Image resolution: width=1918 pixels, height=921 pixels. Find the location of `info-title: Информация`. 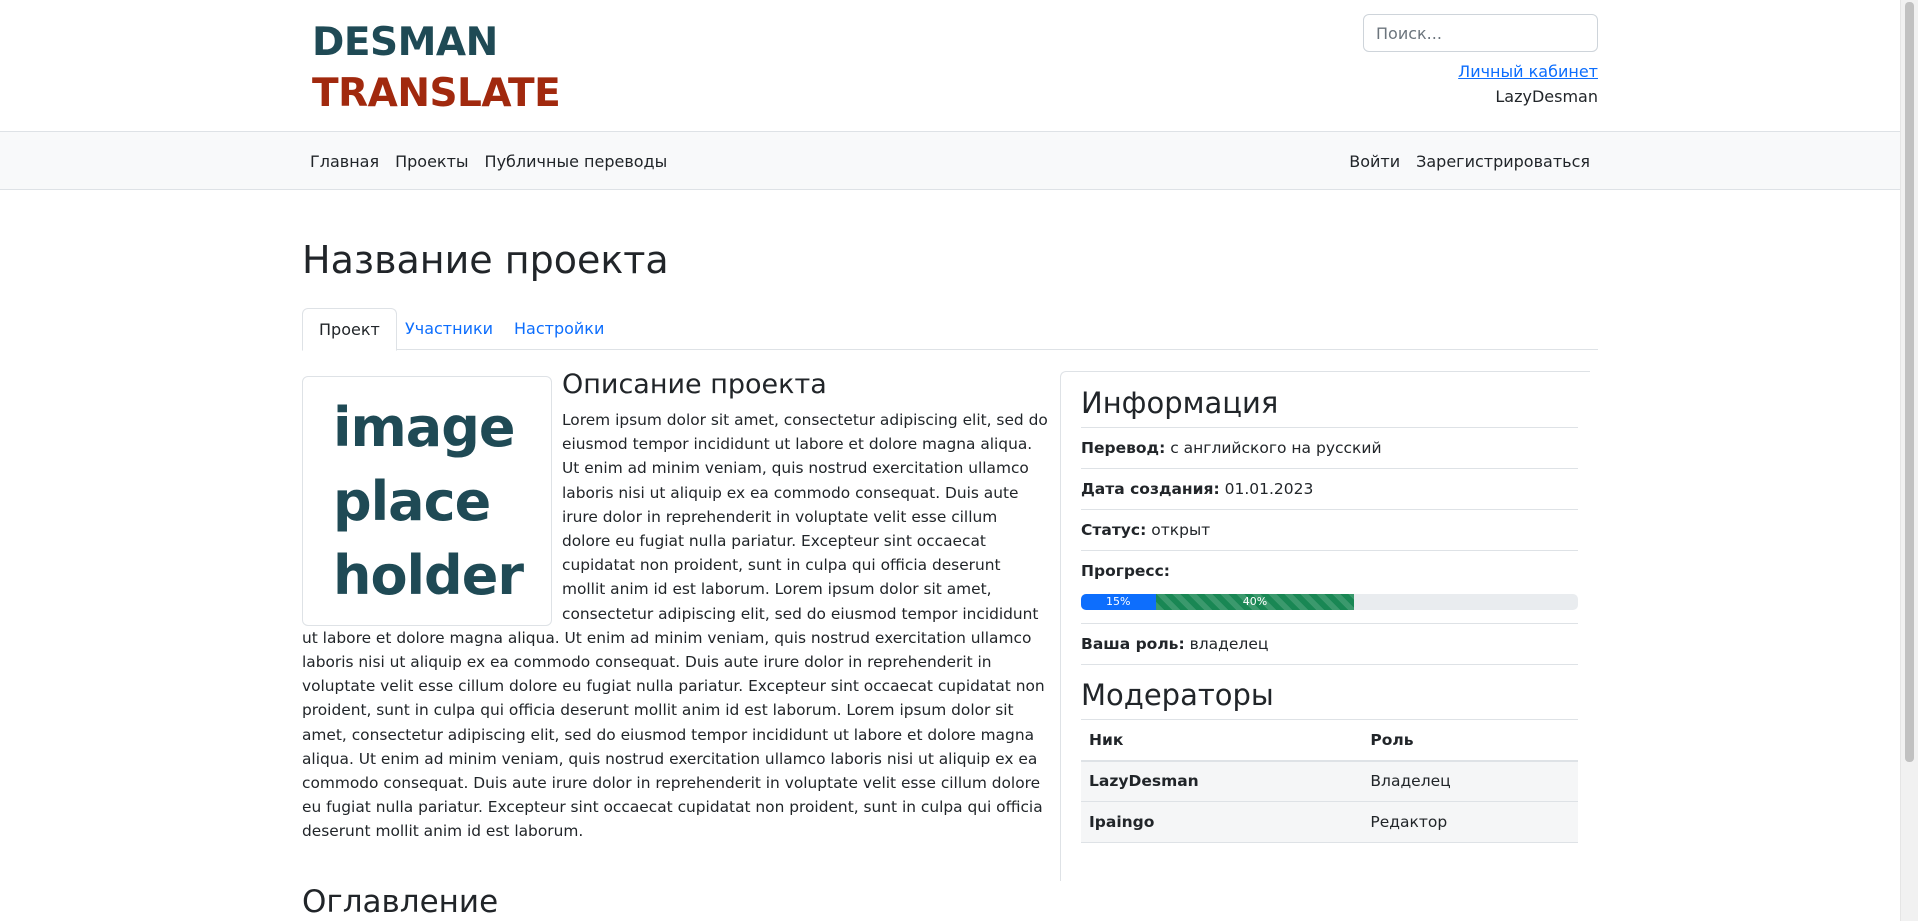

info-title: Информация is located at coordinates (1180, 403).